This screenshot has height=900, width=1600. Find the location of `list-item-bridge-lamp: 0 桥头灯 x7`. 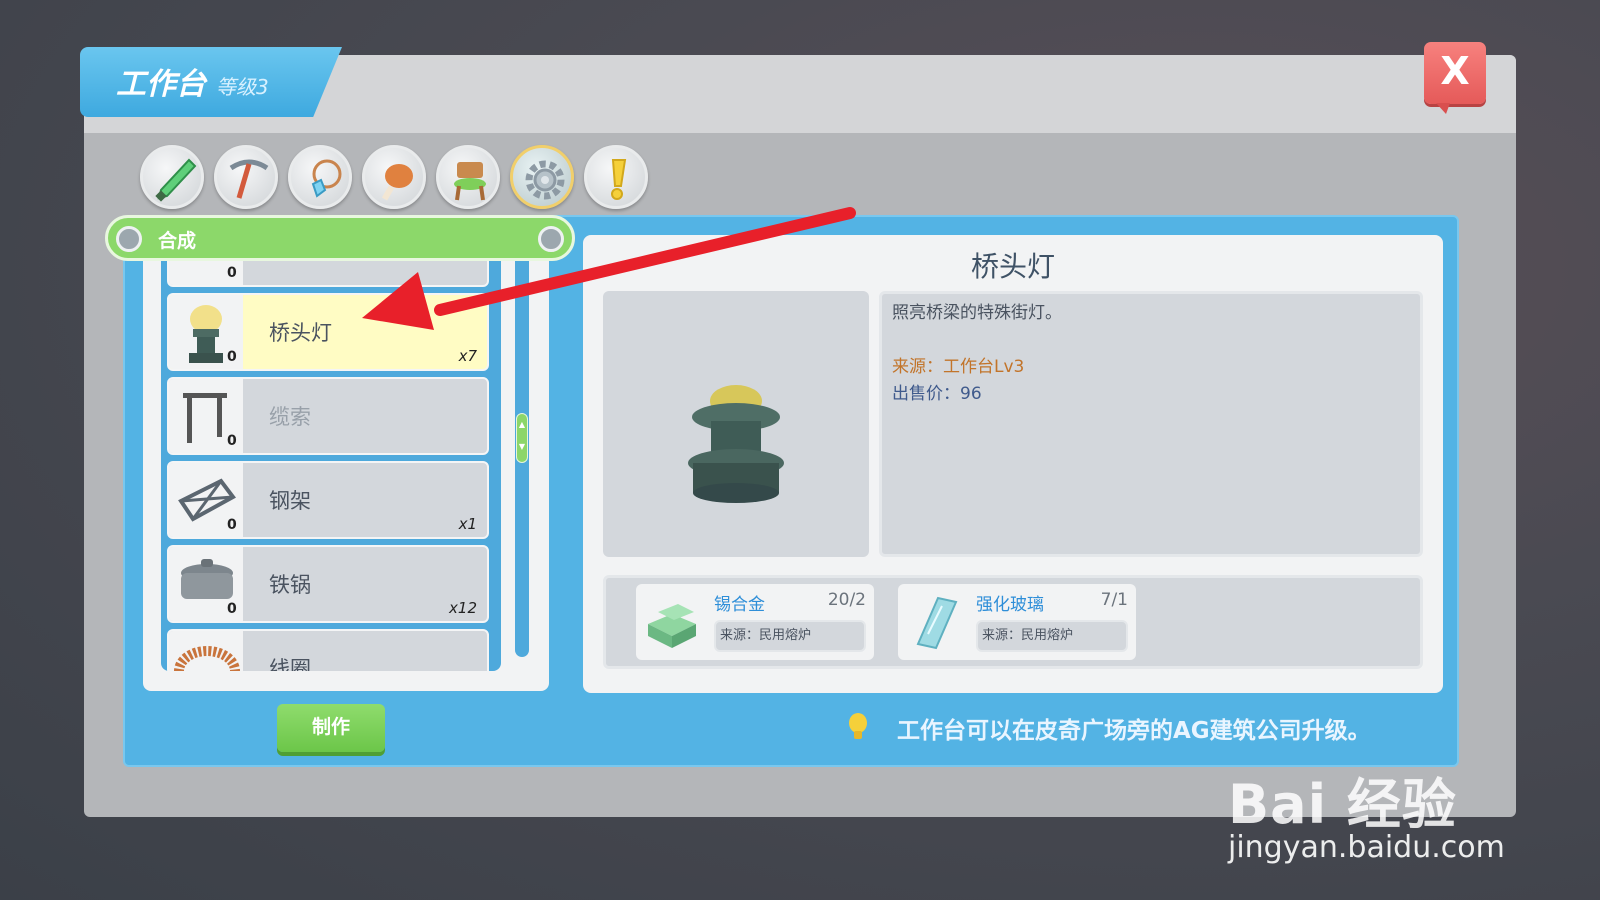

list-item-bridge-lamp: 0 桥头灯 x7 is located at coordinates (328, 332).